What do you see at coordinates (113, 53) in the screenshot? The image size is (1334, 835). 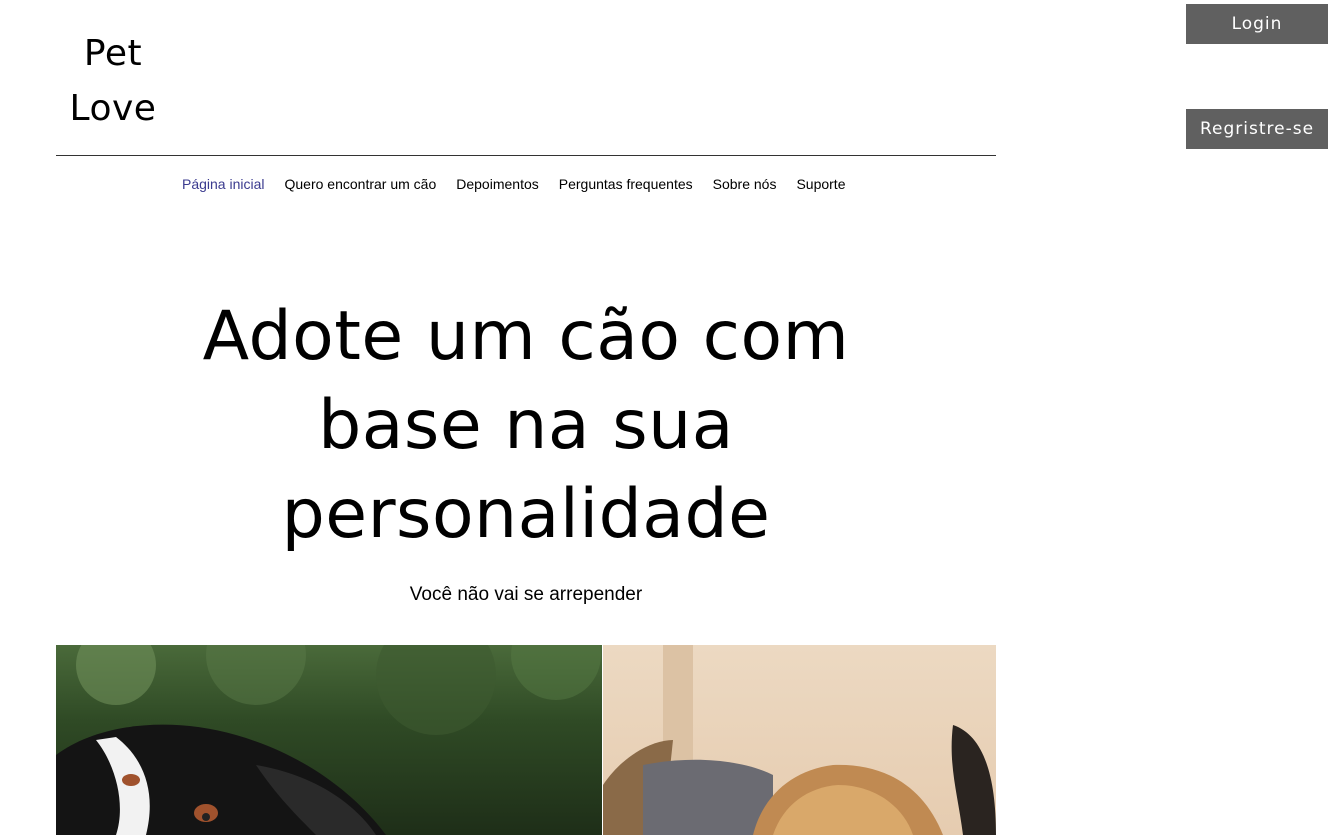 I see `logo-line-1: Pet` at bounding box center [113, 53].